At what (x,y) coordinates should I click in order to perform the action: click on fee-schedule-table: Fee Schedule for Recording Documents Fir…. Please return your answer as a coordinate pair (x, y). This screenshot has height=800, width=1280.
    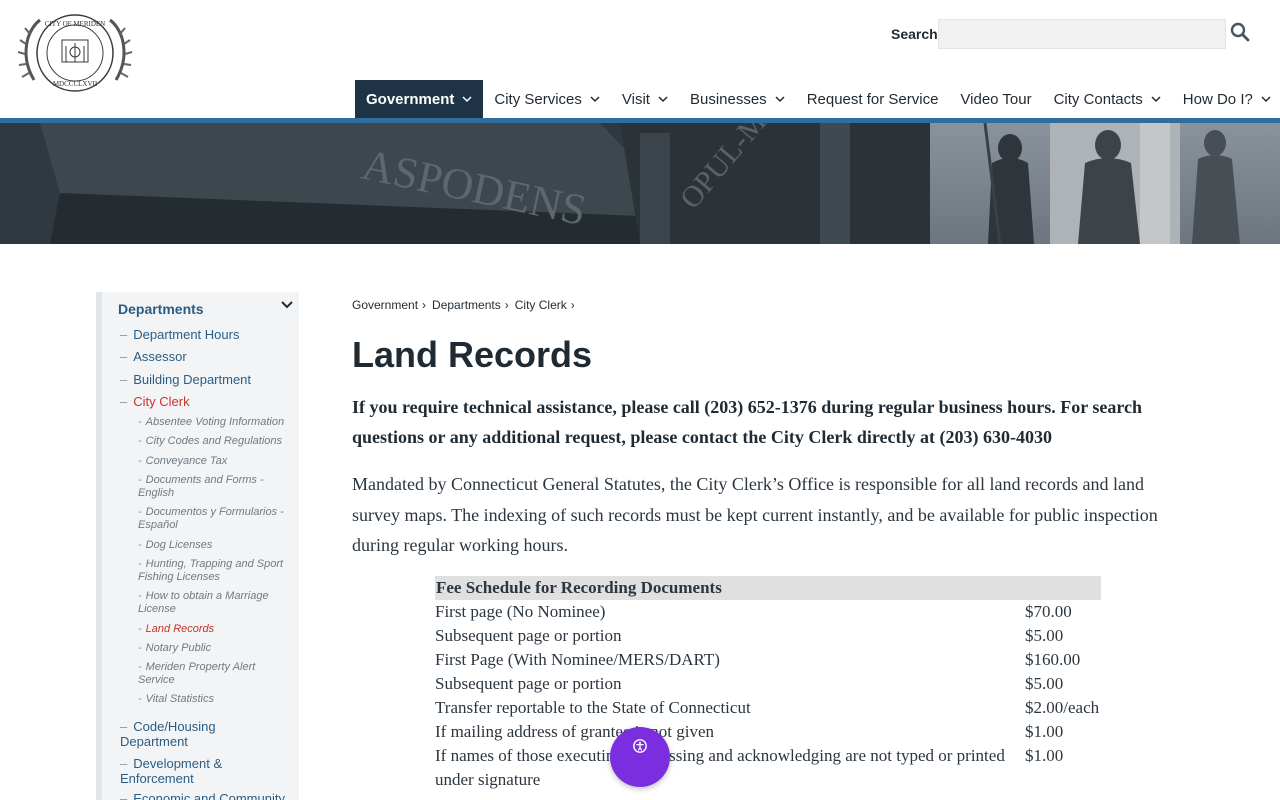
    Looking at the image, I should click on (768, 684).